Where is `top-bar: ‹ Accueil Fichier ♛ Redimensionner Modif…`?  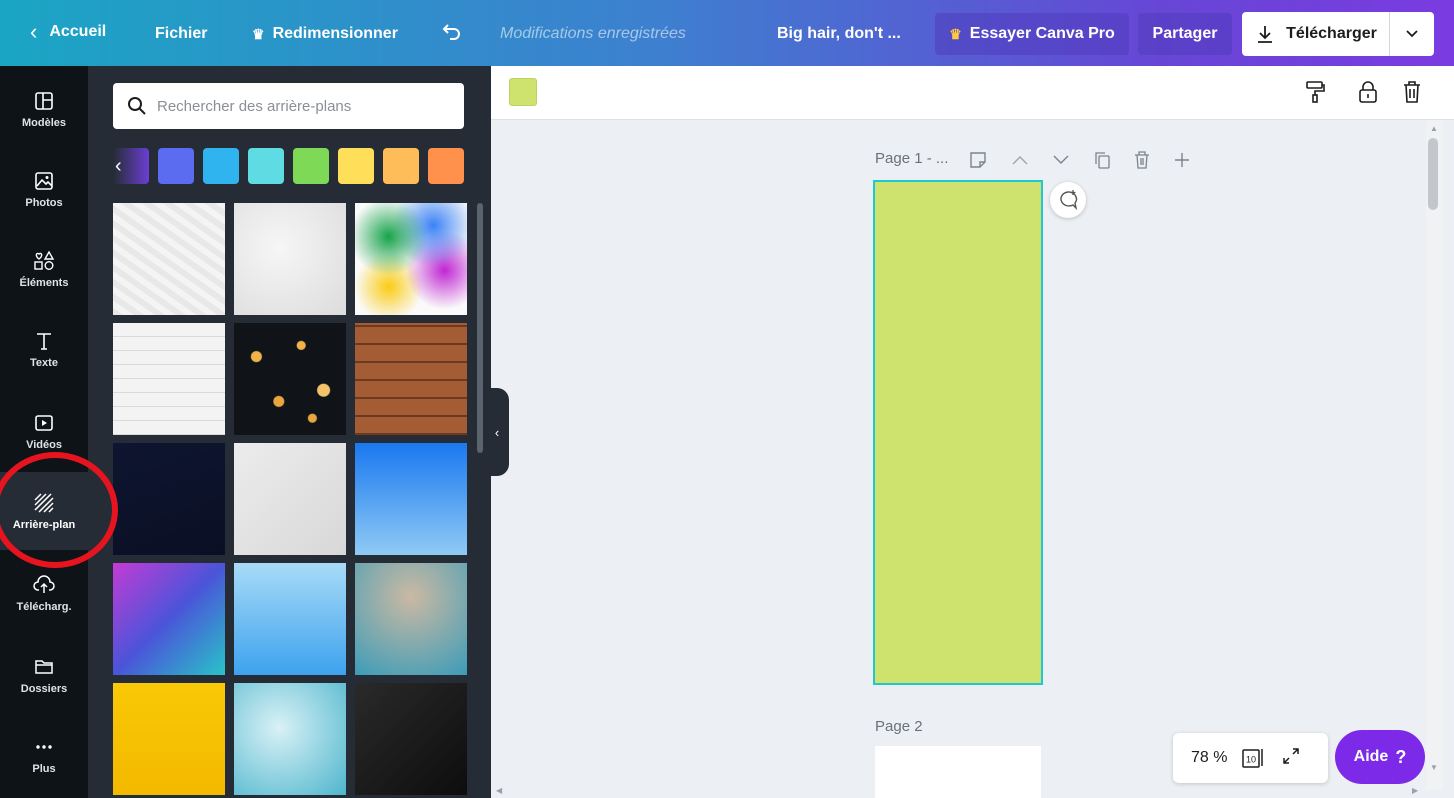
top-bar: ‹ Accueil Fichier ♛ Redimensionner Modif… is located at coordinates (727, 33).